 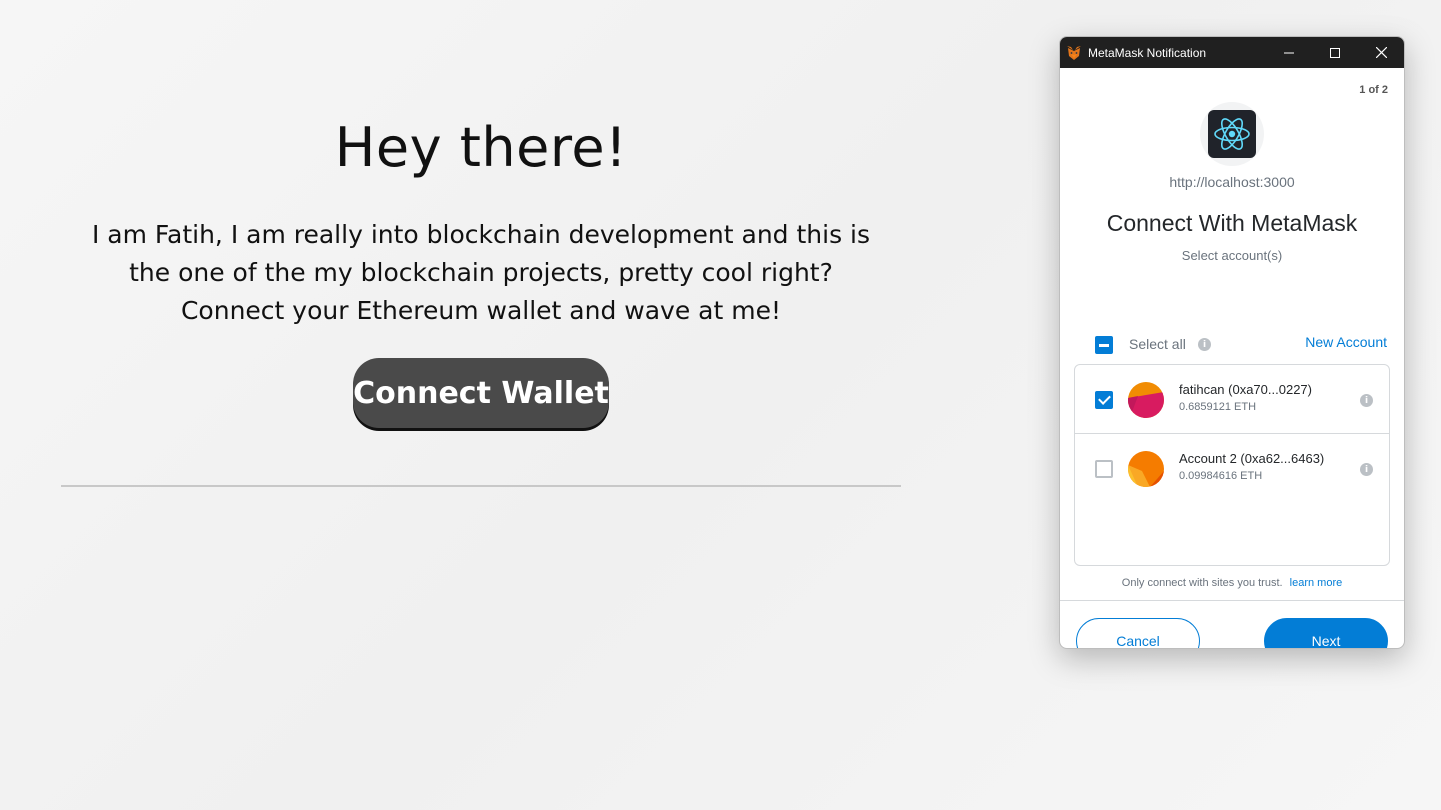 I want to click on select-all-checkbox, so click(x=1104, y=345).